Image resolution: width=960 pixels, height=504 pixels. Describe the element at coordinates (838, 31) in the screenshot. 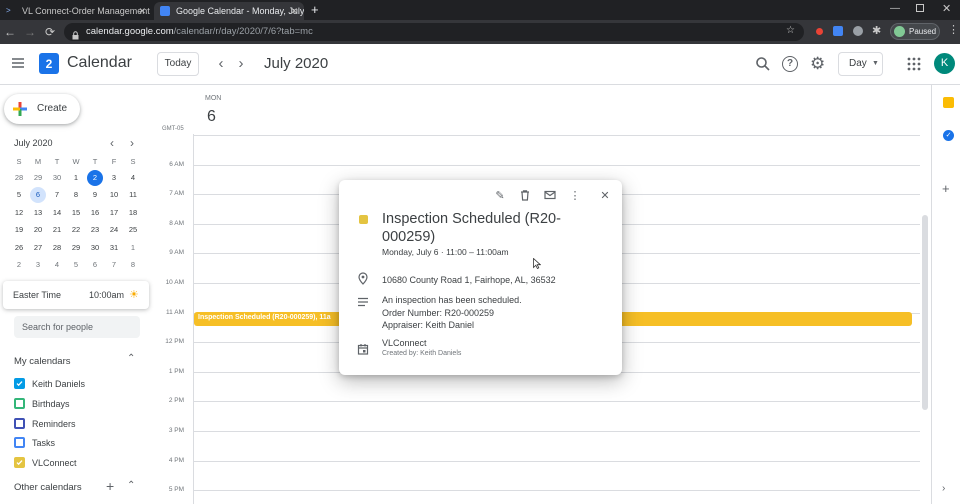

I see `extension-translate-icon` at that location.